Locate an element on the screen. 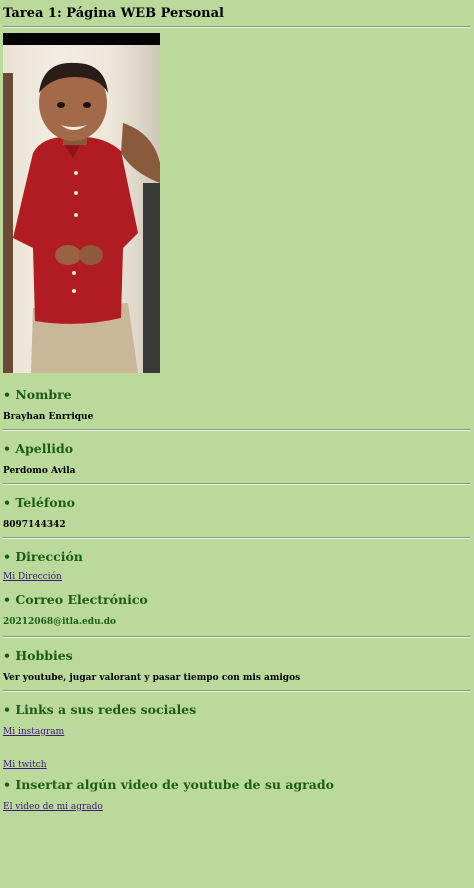  twitch-link: Mi twitch is located at coordinates (237, 765).